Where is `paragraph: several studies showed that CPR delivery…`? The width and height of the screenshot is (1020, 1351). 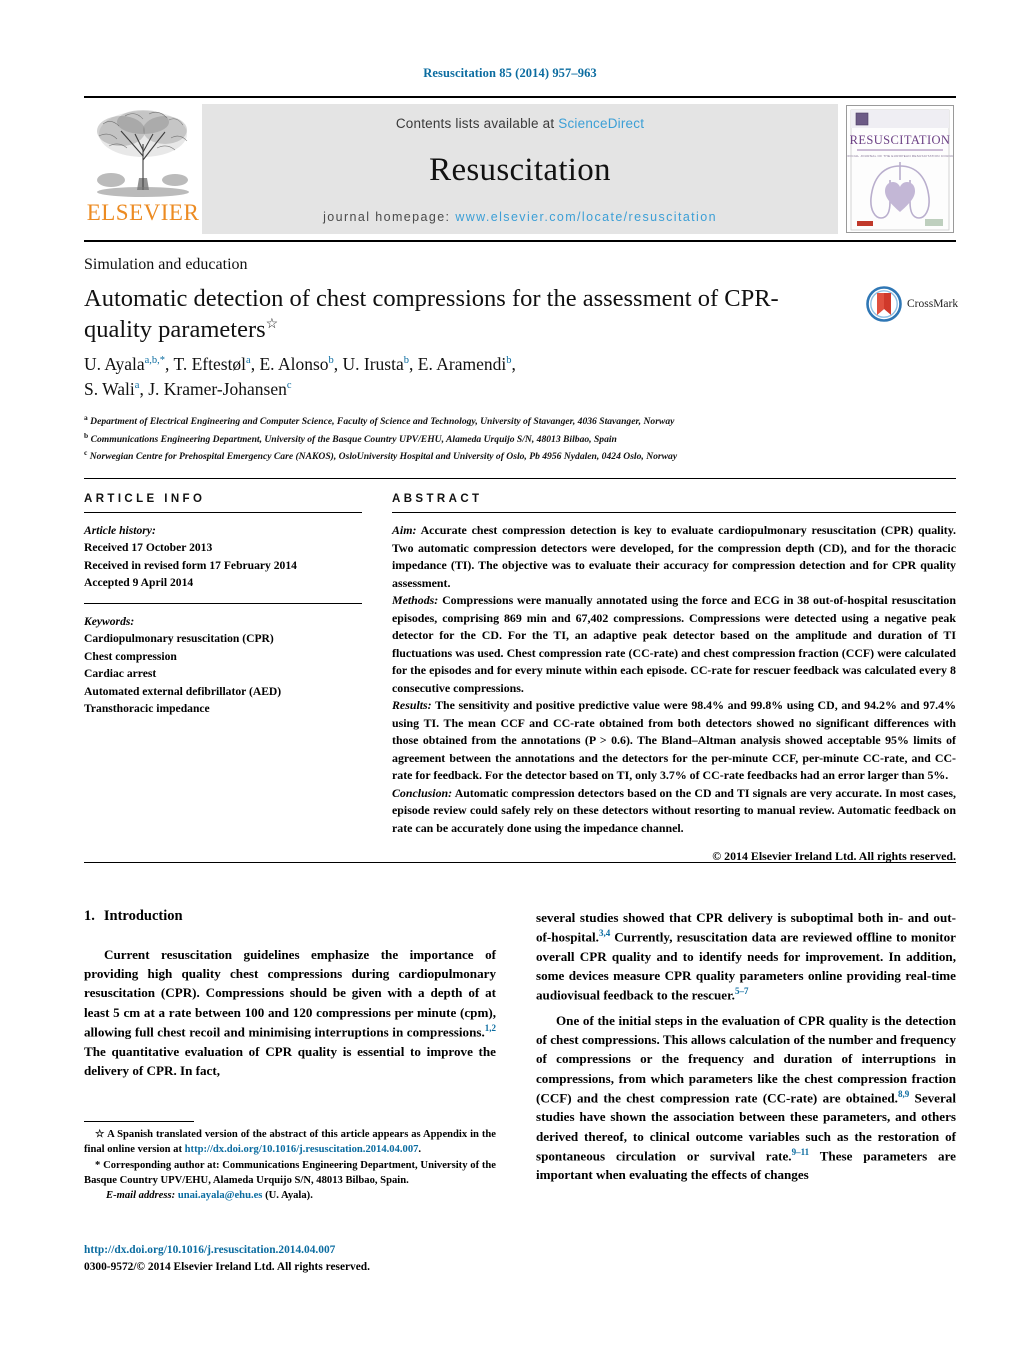
paragraph: several studies showed that CPR delivery… is located at coordinates (746, 956).